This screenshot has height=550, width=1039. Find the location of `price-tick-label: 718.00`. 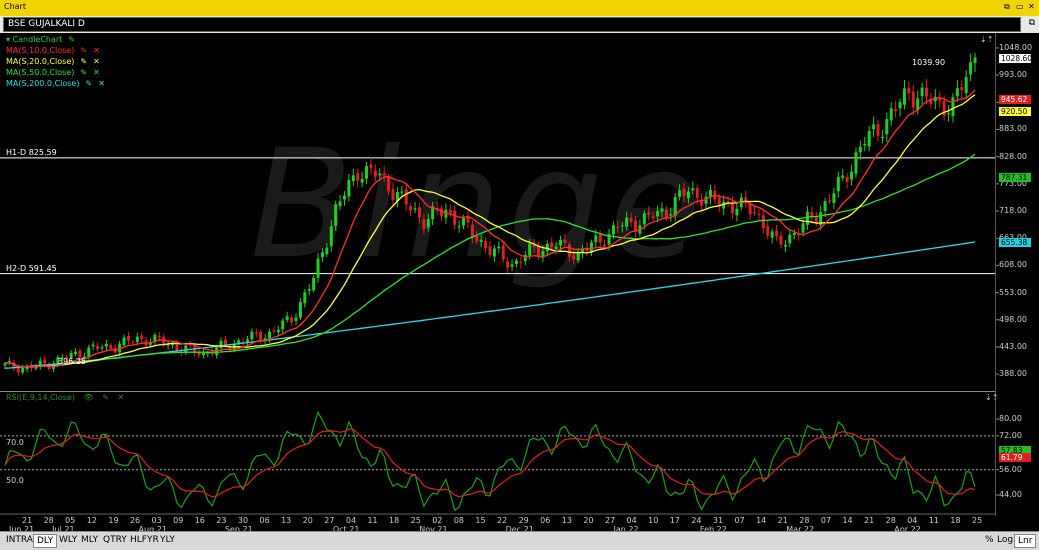

price-tick-label: 718.00 is located at coordinates (1013, 211).